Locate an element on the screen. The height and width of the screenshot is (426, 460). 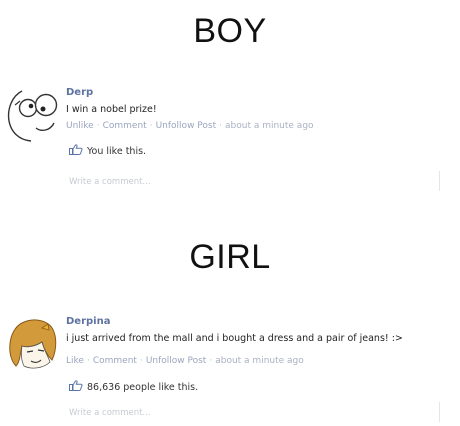
unlike-link: Unlike is located at coordinates (80, 126).